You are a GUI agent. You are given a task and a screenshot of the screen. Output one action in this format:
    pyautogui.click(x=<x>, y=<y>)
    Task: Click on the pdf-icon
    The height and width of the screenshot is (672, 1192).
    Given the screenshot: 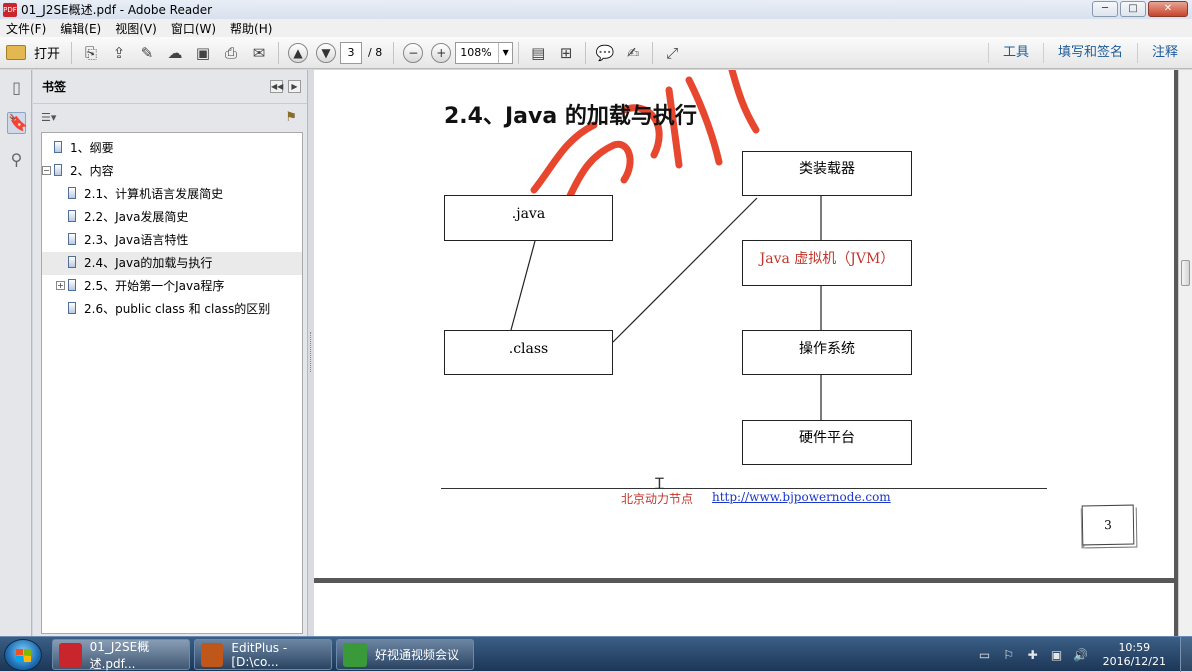 What is the action you would take?
    pyautogui.click(x=70, y=654)
    